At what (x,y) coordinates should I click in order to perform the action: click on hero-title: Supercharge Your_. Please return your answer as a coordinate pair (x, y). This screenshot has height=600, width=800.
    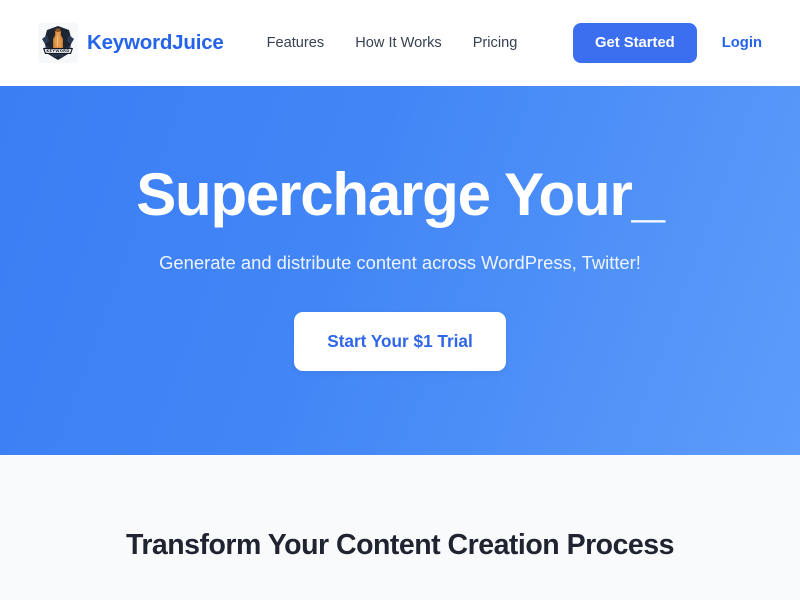
    Looking at the image, I should click on (400, 194).